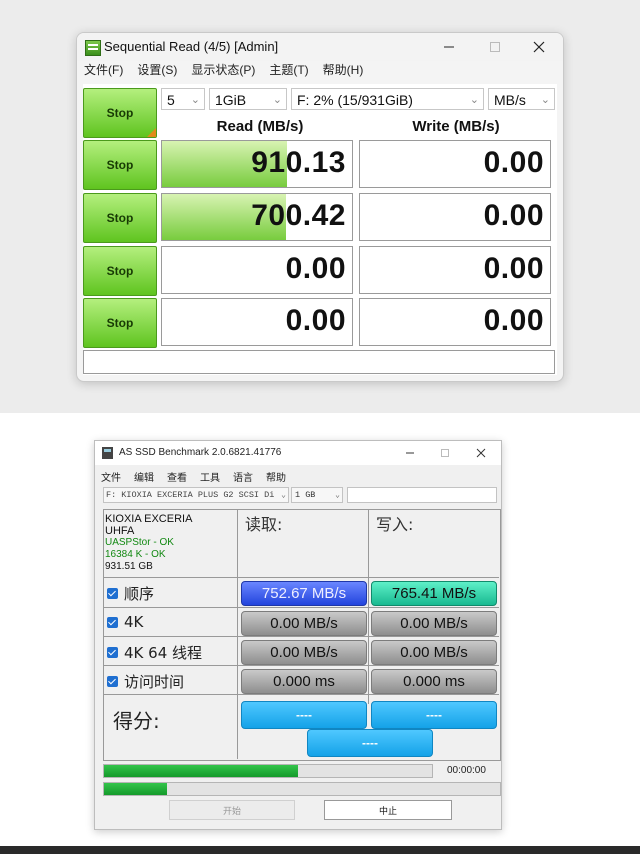  I want to click on stop-button-seq1m-q8: Stop, so click(120, 165).